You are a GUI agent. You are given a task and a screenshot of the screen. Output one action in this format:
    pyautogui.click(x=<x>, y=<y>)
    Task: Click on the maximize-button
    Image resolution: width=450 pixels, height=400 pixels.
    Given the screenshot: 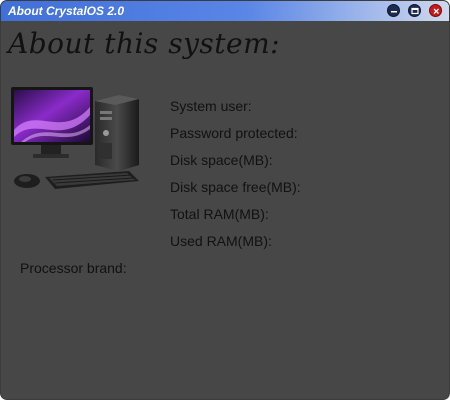 What is the action you would take?
    pyautogui.click(x=414, y=10)
    